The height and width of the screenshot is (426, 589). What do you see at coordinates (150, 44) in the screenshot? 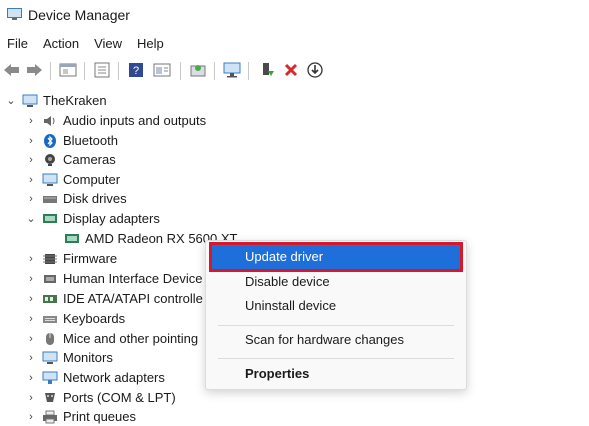
I see `menu-help: Help` at bounding box center [150, 44].